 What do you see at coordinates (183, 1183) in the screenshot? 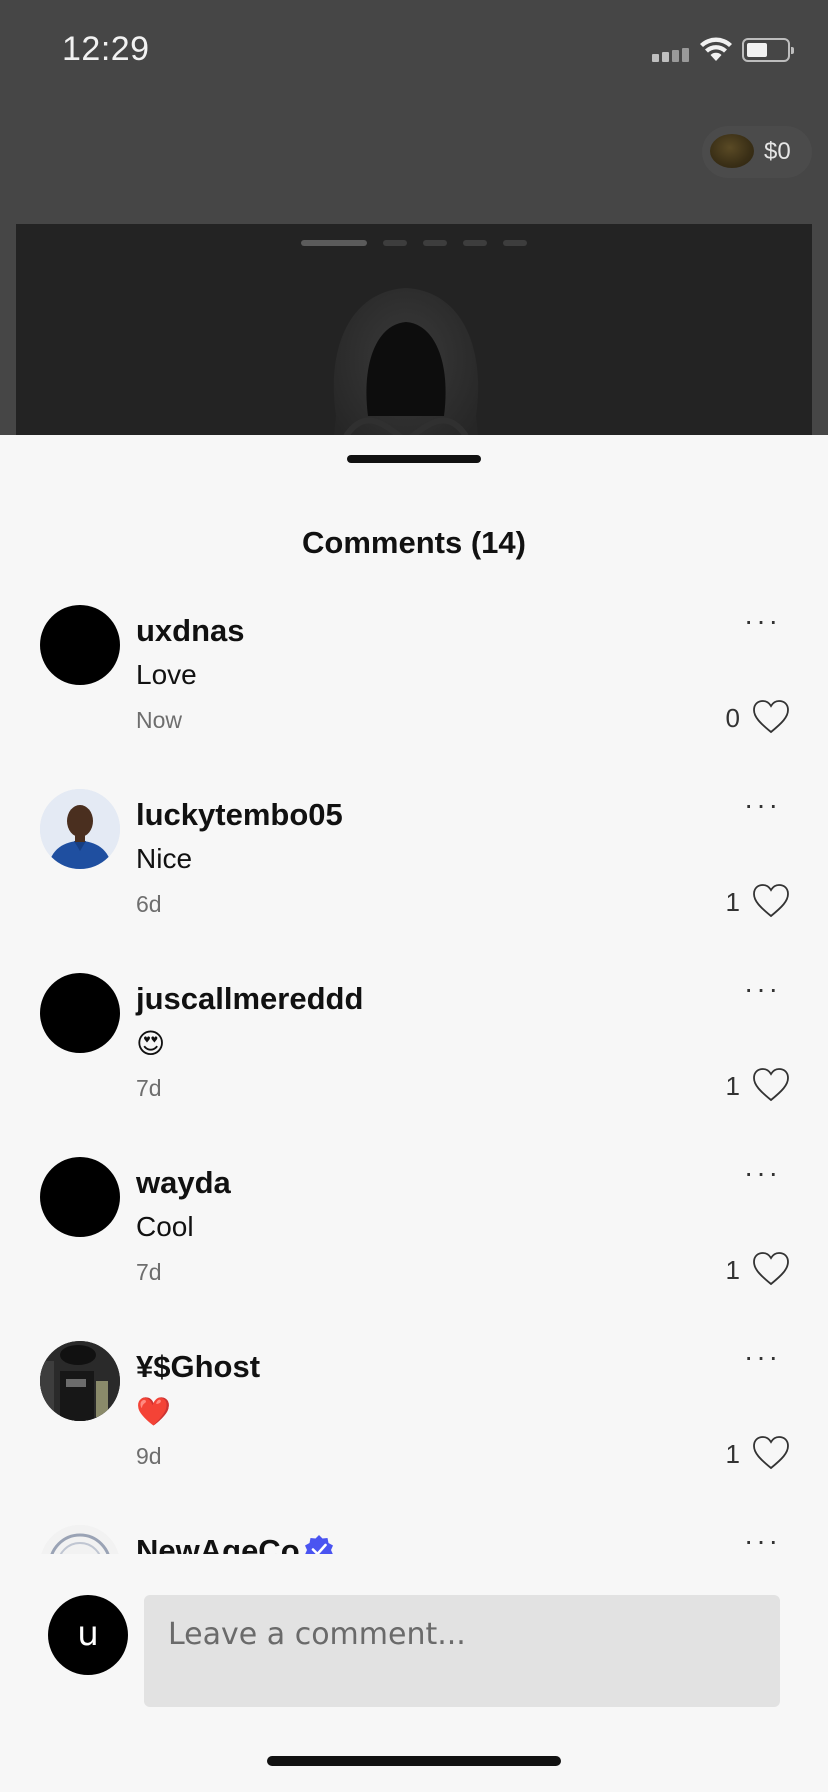
I see `comment-username: wayda` at bounding box center [183, 1183].